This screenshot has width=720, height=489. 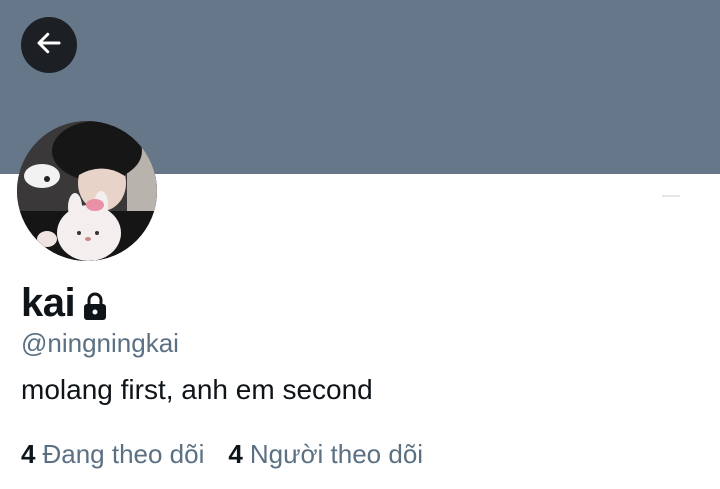 What do you see at coordinates (95, 306) in the screenshot?
I see `lock-icon` at bounding box center [95, 306].